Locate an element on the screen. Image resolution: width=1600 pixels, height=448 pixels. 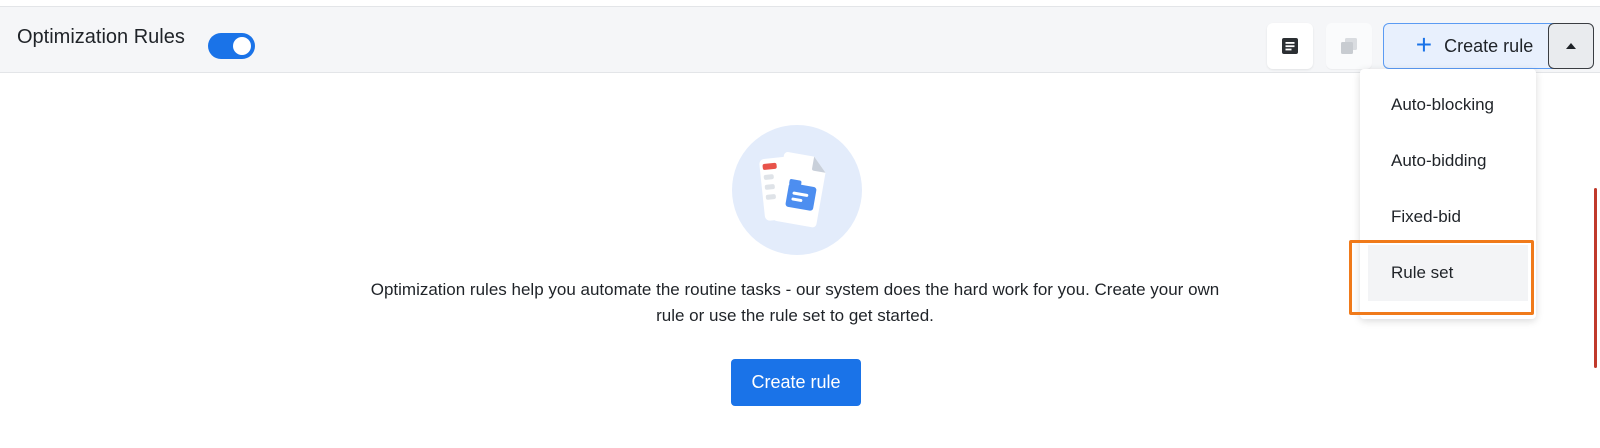
page-header: Optimization Rules + Create rule is located at coordinates (800, 39).